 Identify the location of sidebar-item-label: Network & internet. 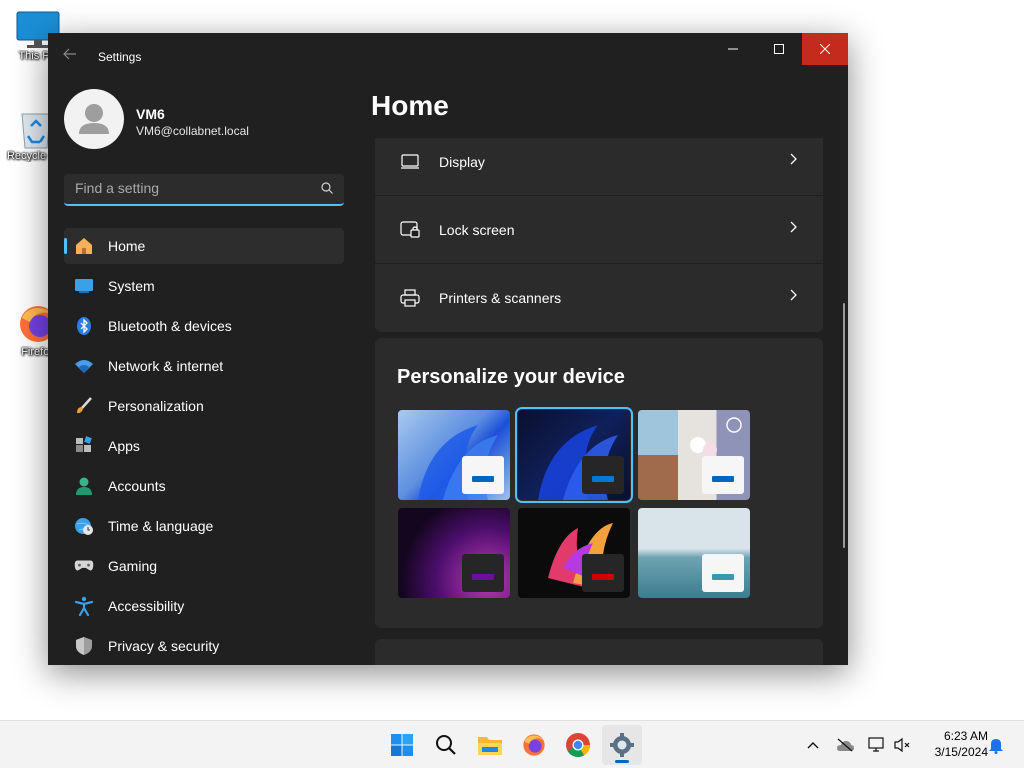
(166, 366).